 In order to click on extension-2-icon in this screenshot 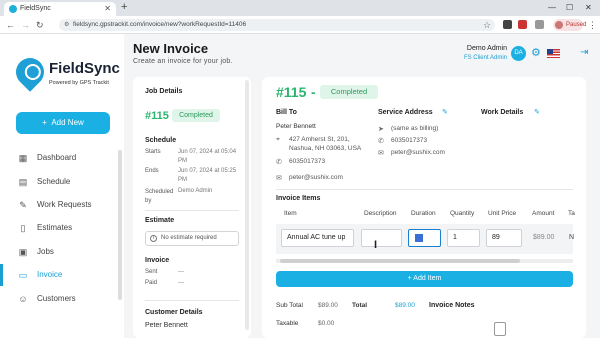, I will do `click(522, 24)`.